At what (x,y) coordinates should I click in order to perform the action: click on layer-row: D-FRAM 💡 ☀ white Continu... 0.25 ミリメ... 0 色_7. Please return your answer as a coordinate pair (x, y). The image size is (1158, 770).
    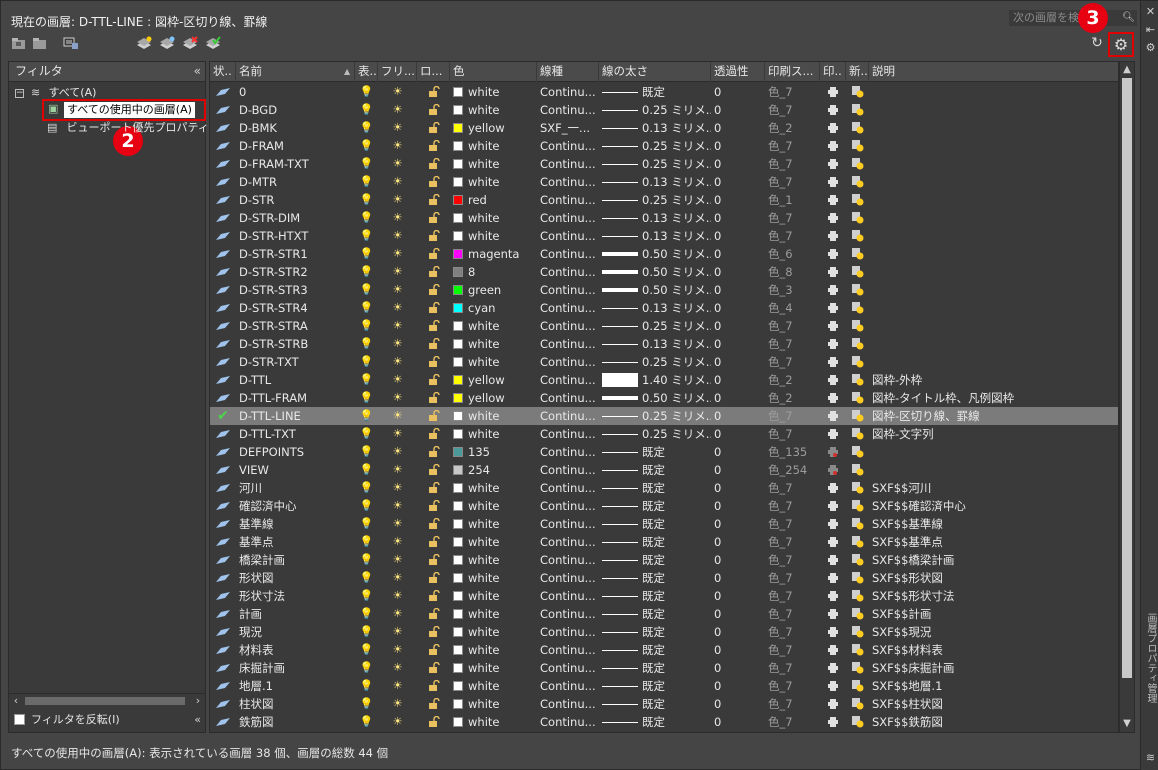
    Looking at the image, I should click on (664, 146).